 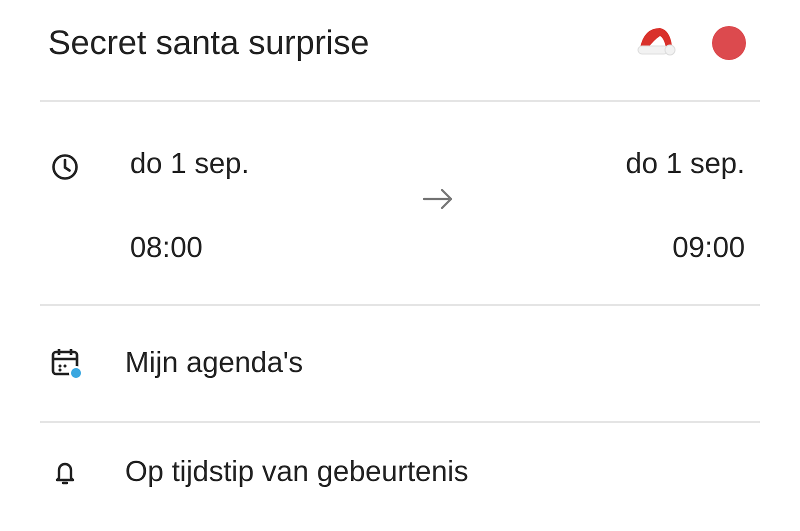 What do you see at coordinates (214, 363) in the screenshot?
I see `calendar-name: Mijn agenda's` at bounding box center [214, 363].